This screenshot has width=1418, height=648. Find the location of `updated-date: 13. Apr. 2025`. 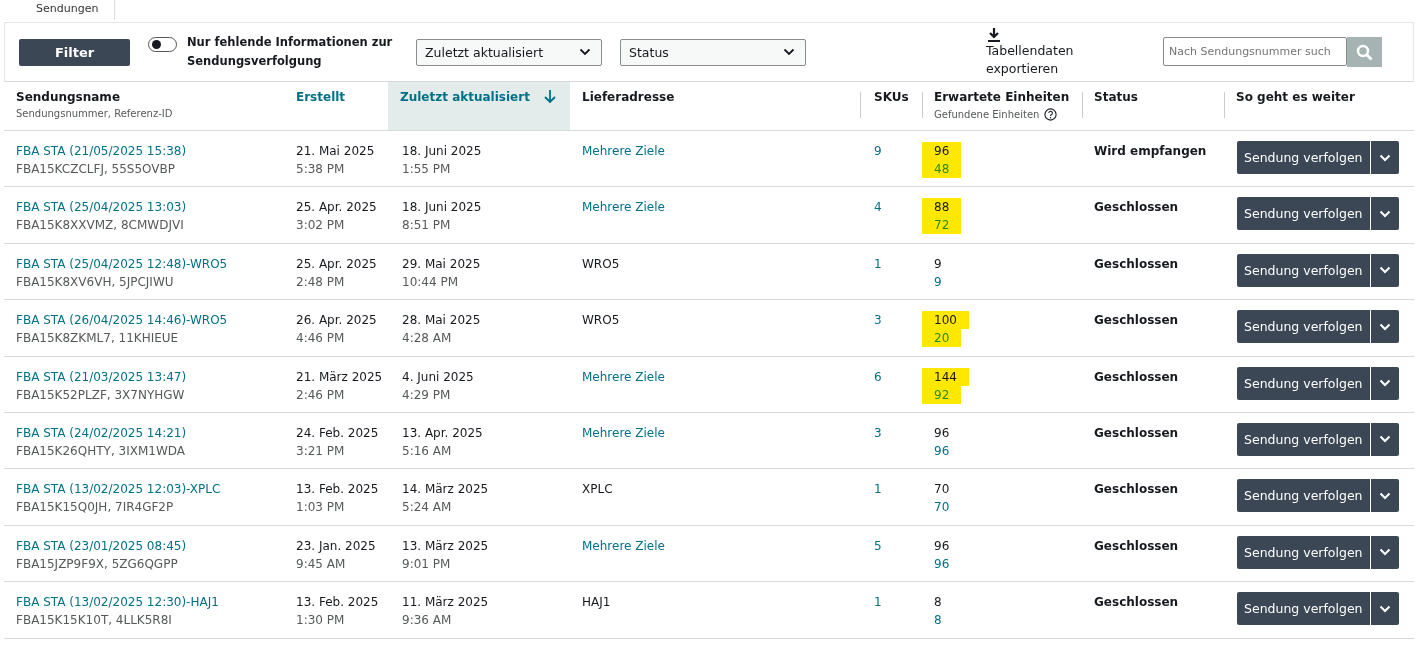

updated-date: 13. Apr. 2025 is located at coordinates (442, 433).